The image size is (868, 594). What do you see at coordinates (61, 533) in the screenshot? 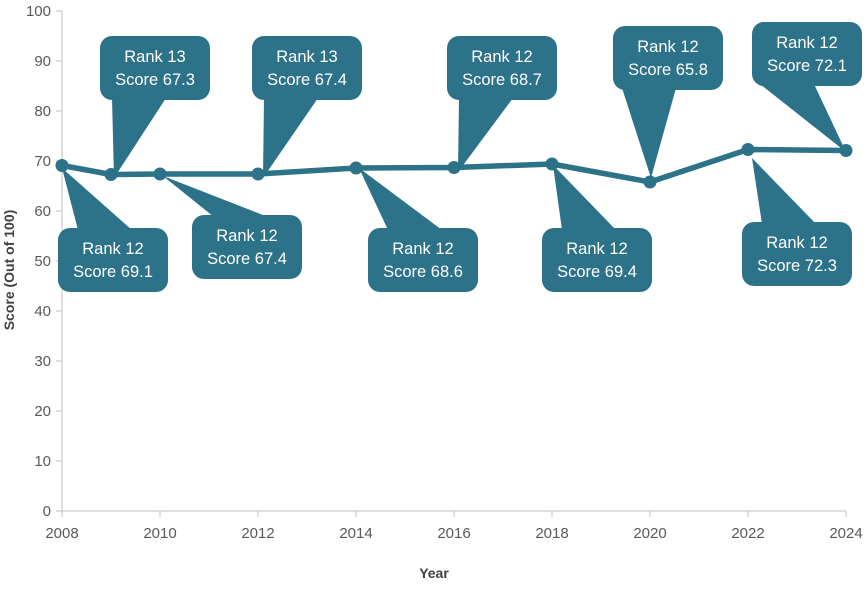
I see `x-axis-tick-label: 2008` at bounding box center [61, 533].